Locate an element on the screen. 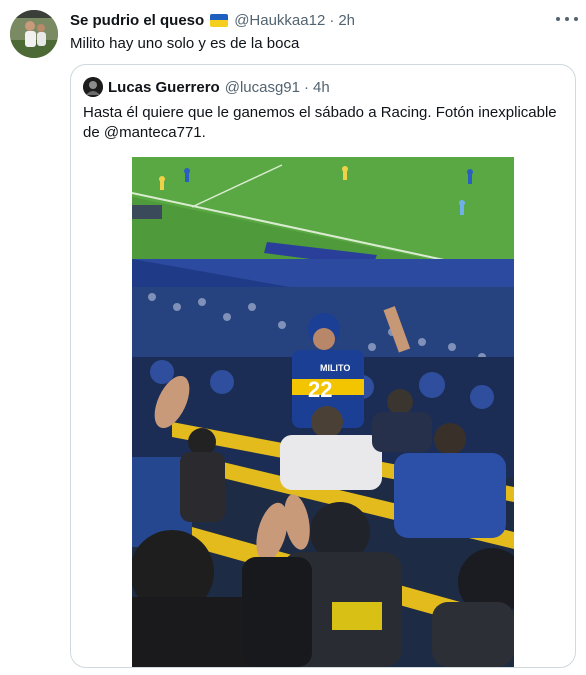  jersey-number-text: 22 is located at coordinates (320, 389).